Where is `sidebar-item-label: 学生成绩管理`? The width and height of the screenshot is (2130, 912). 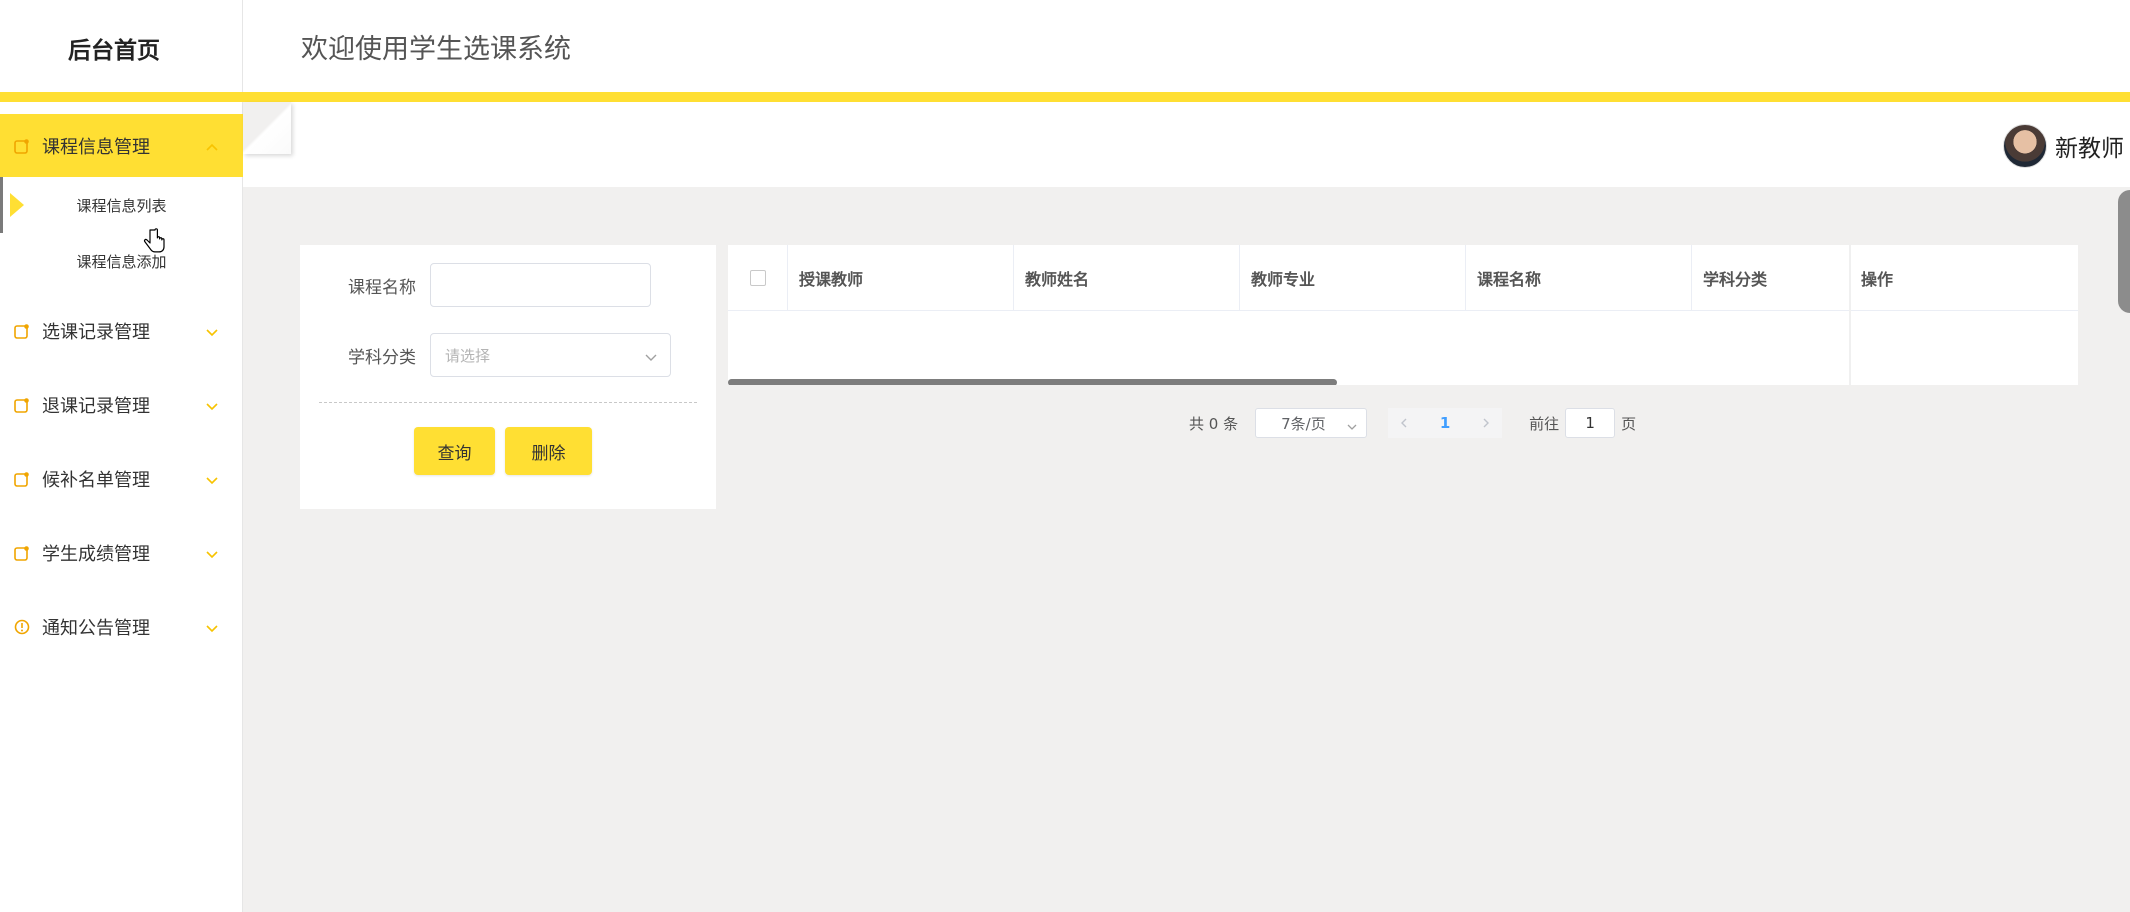
sidebar-item-label: 学生成绩管理 is located at coordinates (96, 554).